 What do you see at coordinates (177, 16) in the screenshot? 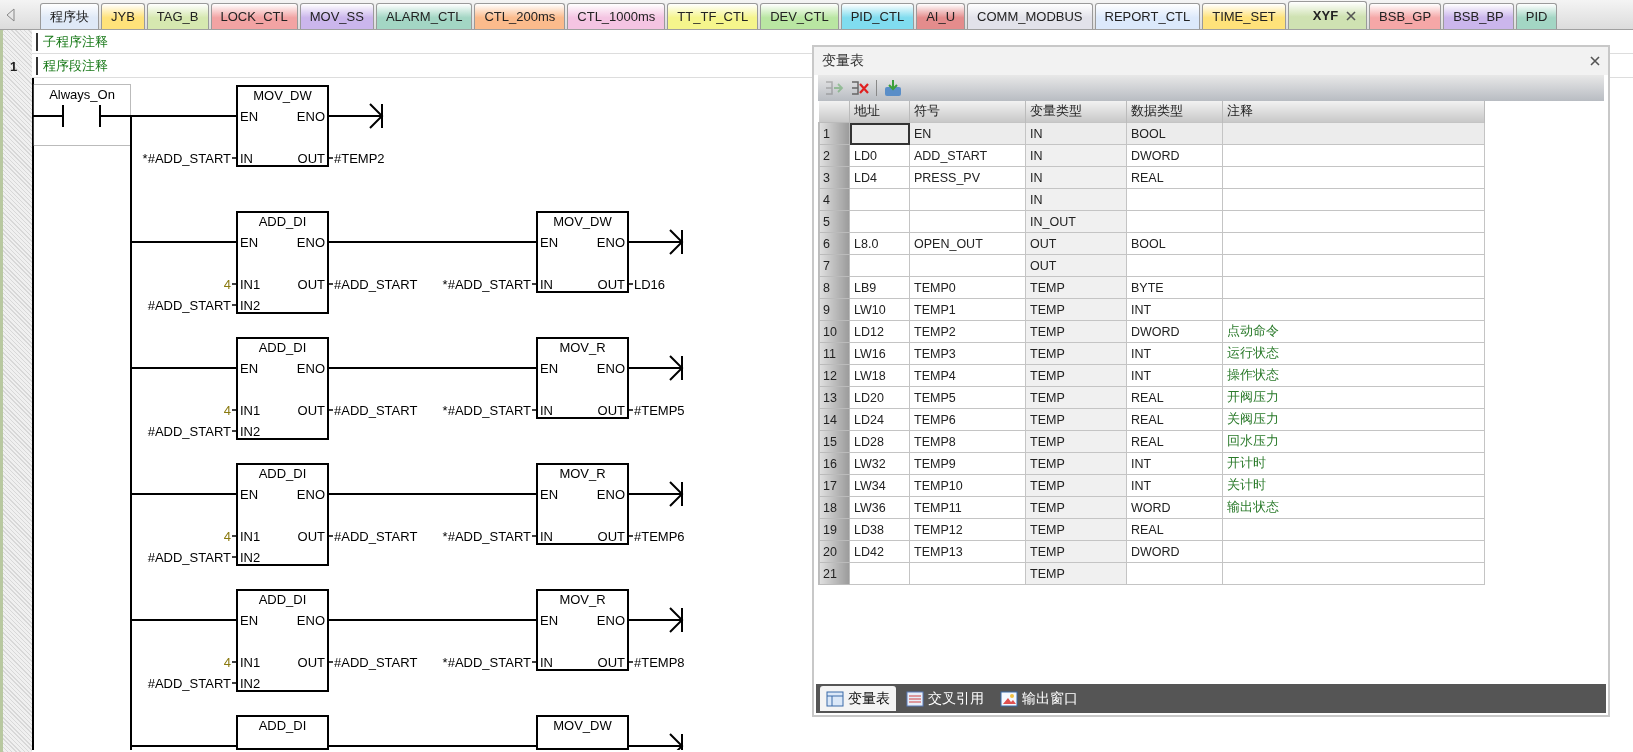
I see `file-tab: TAG_B` at bounding box center [177, 16].